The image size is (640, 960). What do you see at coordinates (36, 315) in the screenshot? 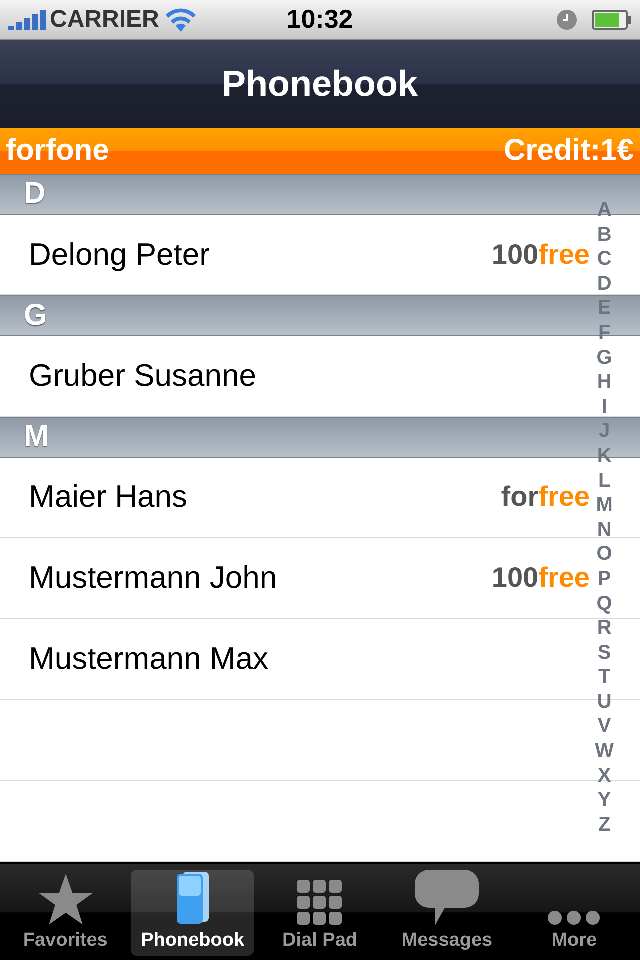
I see `section-letter: G` at bounding box center [36, 315].